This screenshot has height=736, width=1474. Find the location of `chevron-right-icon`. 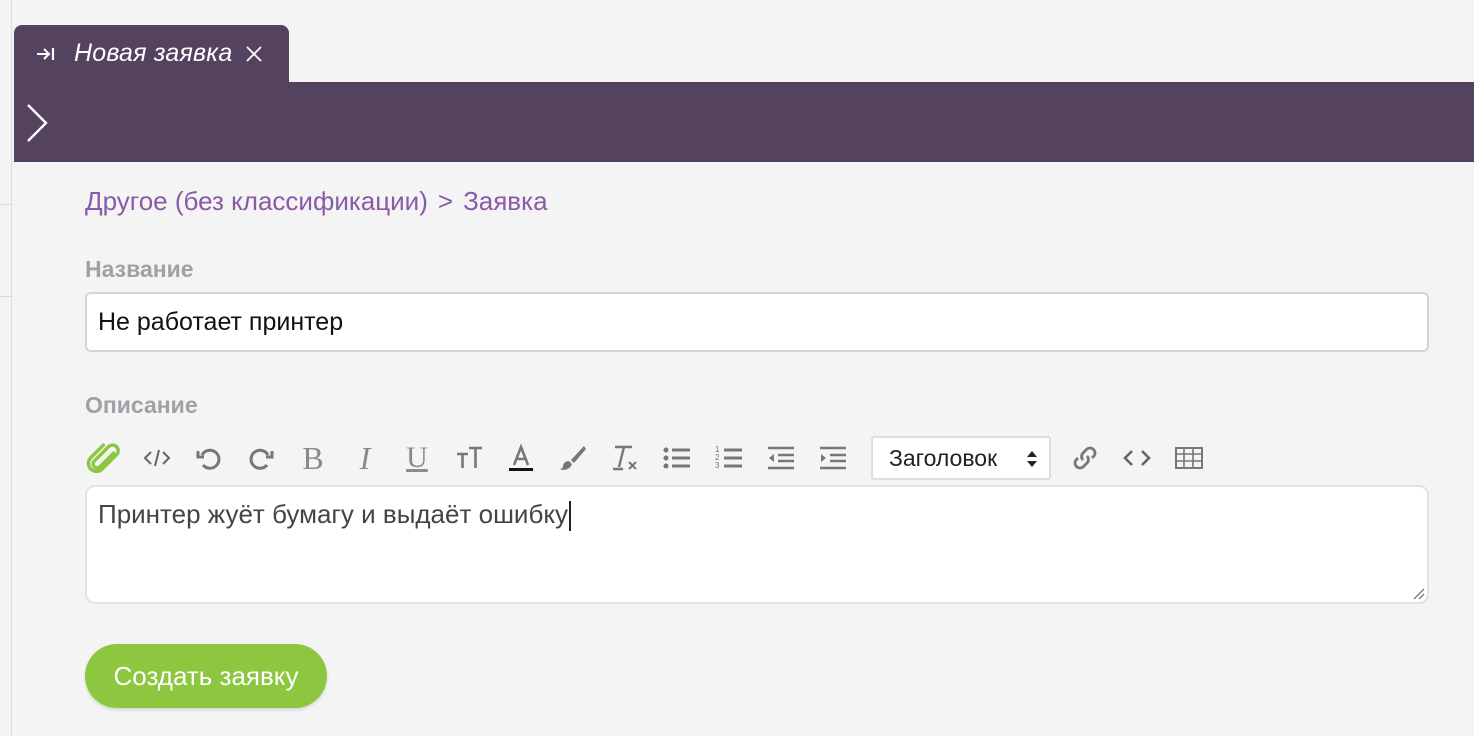

chevron-right-icon is located at coordinates (38, 123).